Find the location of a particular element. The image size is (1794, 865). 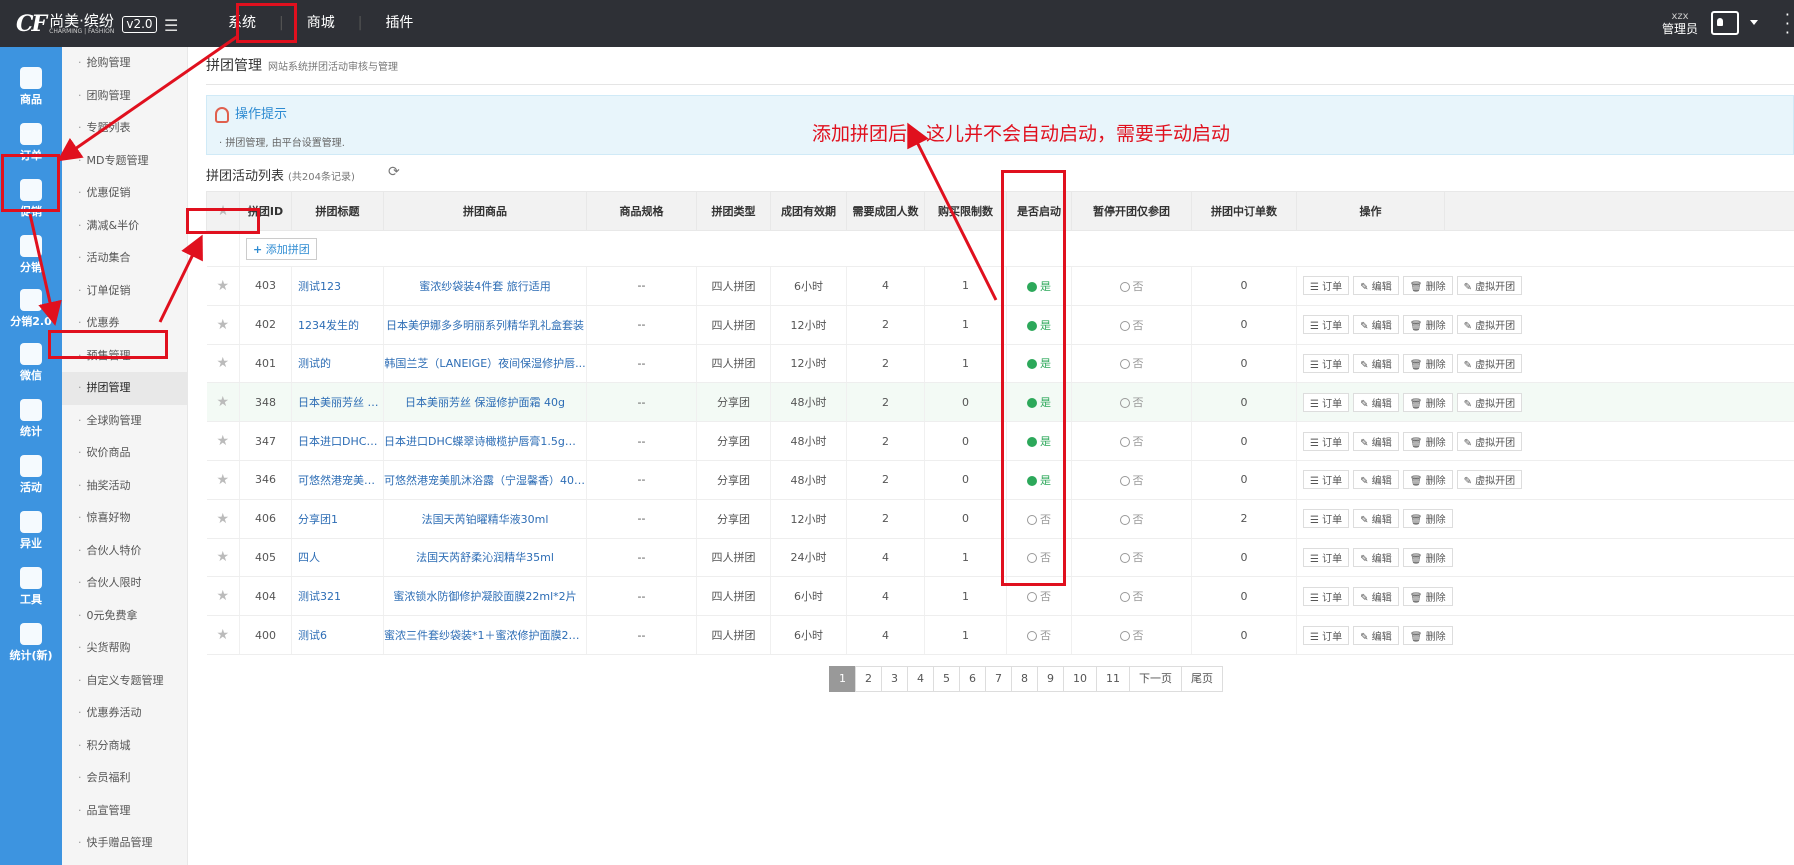

page-button: 7 is located at coordinates (998, 679).